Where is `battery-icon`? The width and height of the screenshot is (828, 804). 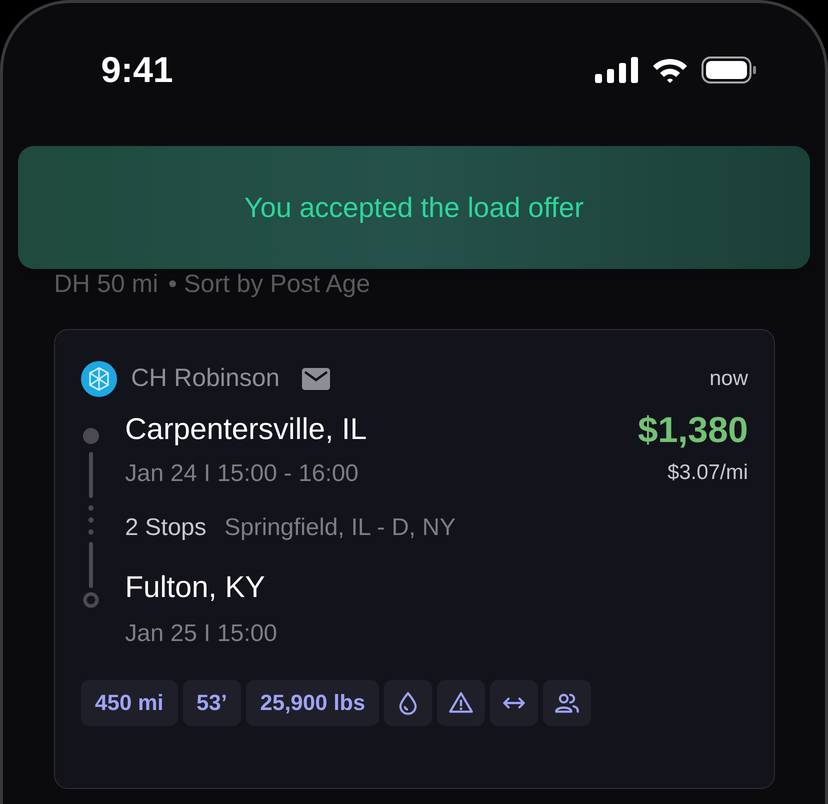 battery-icon is located at coordinates (729, 70).